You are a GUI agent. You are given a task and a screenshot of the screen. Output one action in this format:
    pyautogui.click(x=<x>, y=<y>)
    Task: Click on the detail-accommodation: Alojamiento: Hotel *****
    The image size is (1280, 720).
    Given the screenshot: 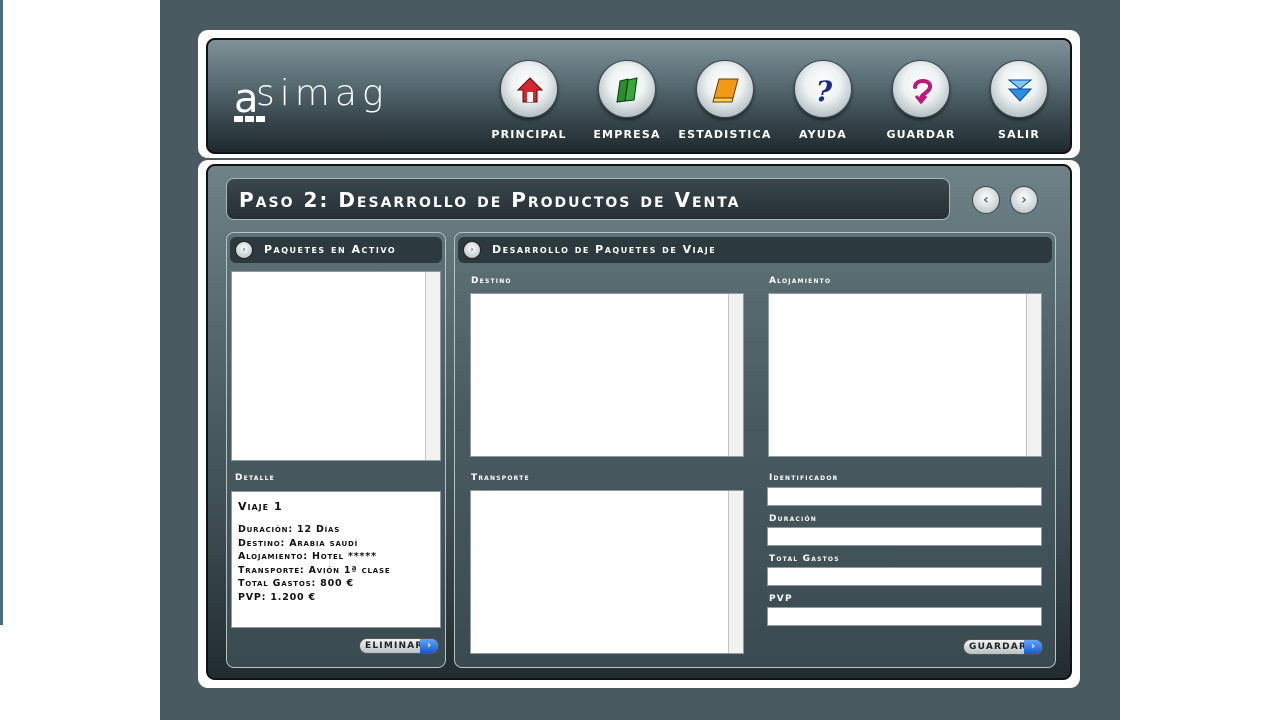 What is the action you would take?
    pyautogui.click(x=307, y=557)
    